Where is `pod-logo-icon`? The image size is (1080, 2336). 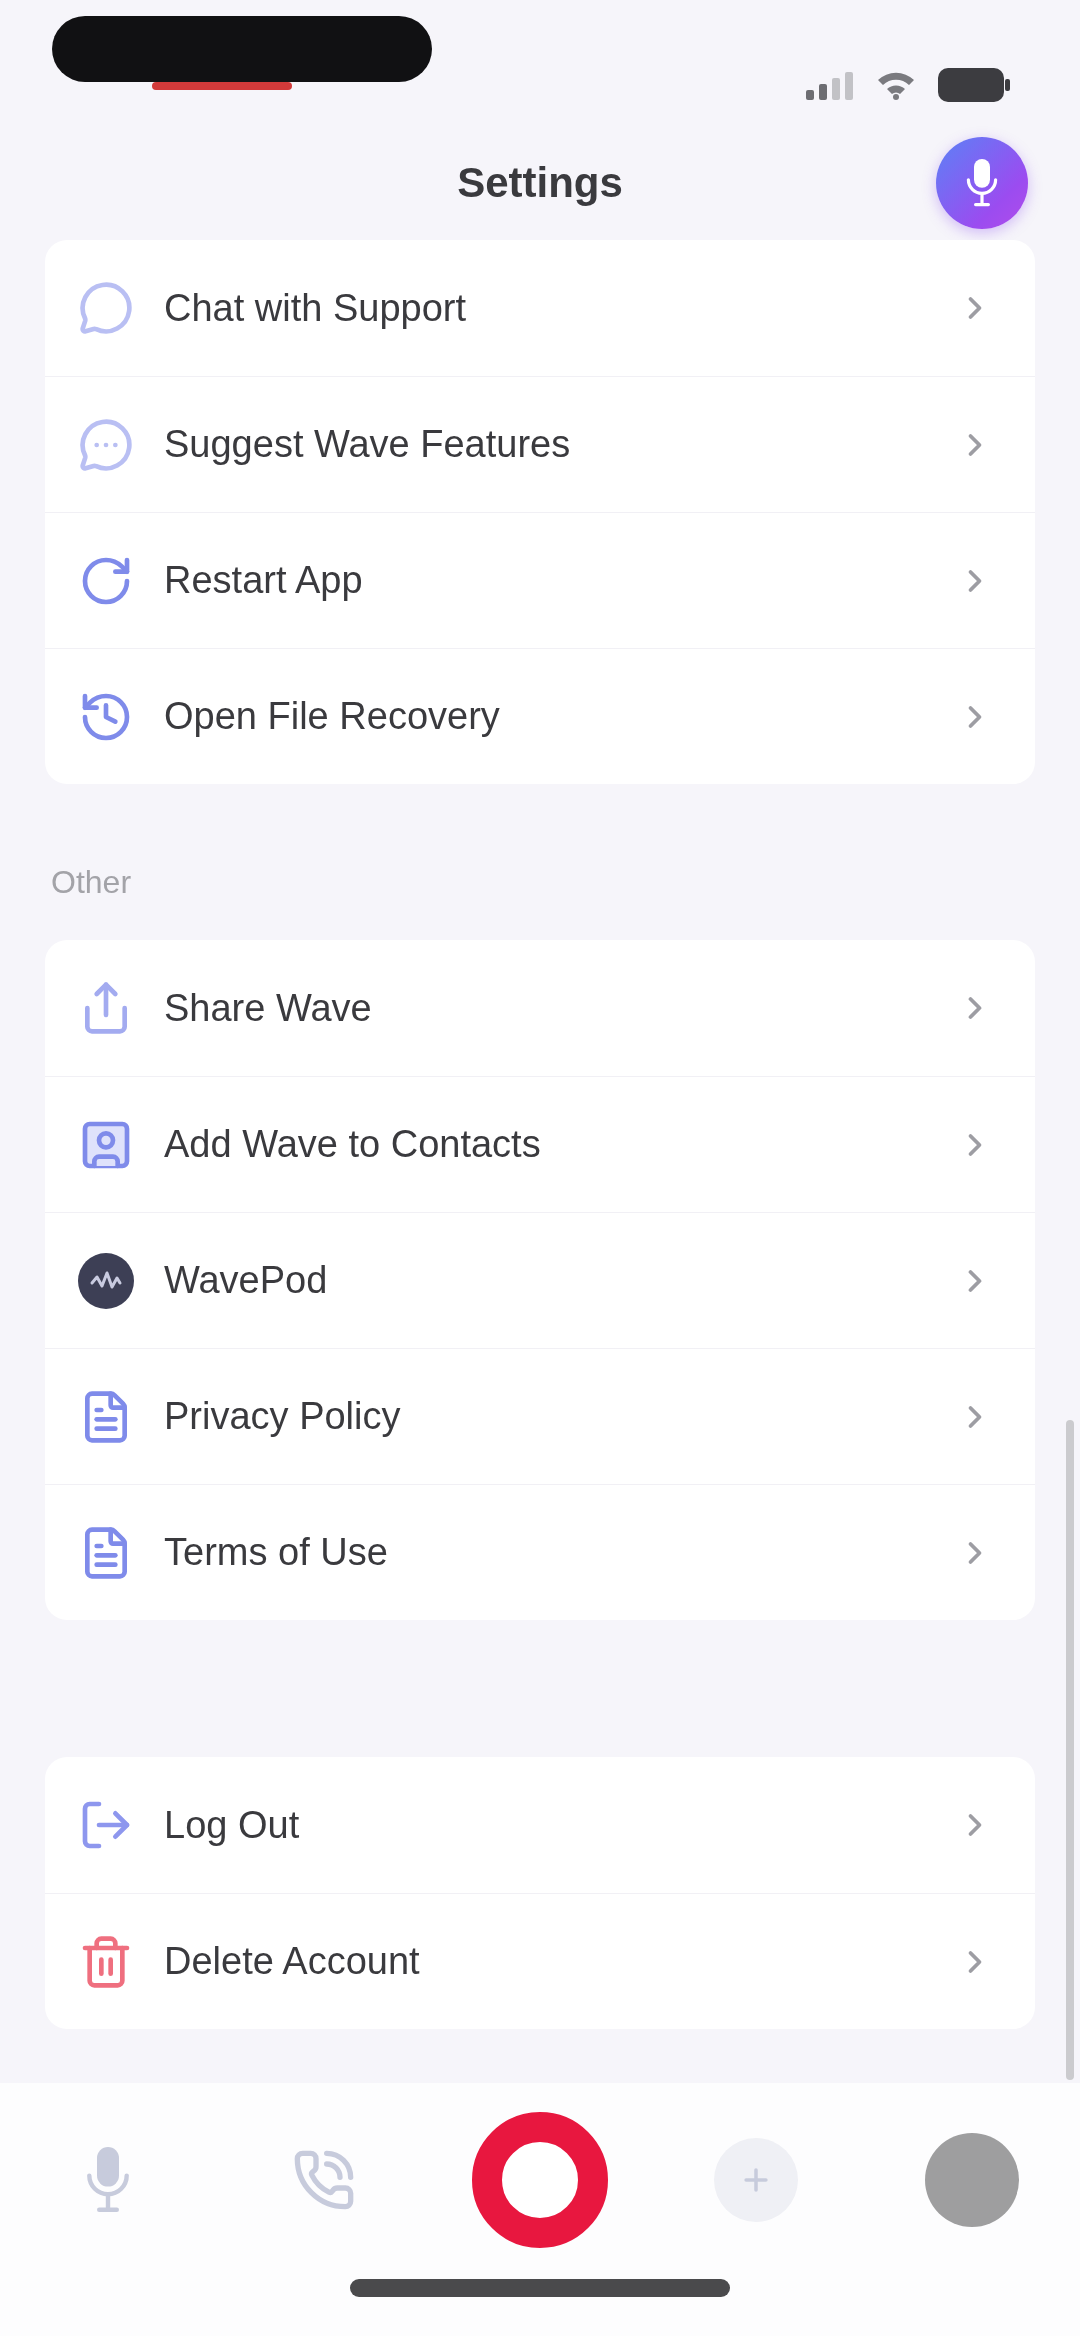
pod-logo-icon is located at coordinates (106, 1280).